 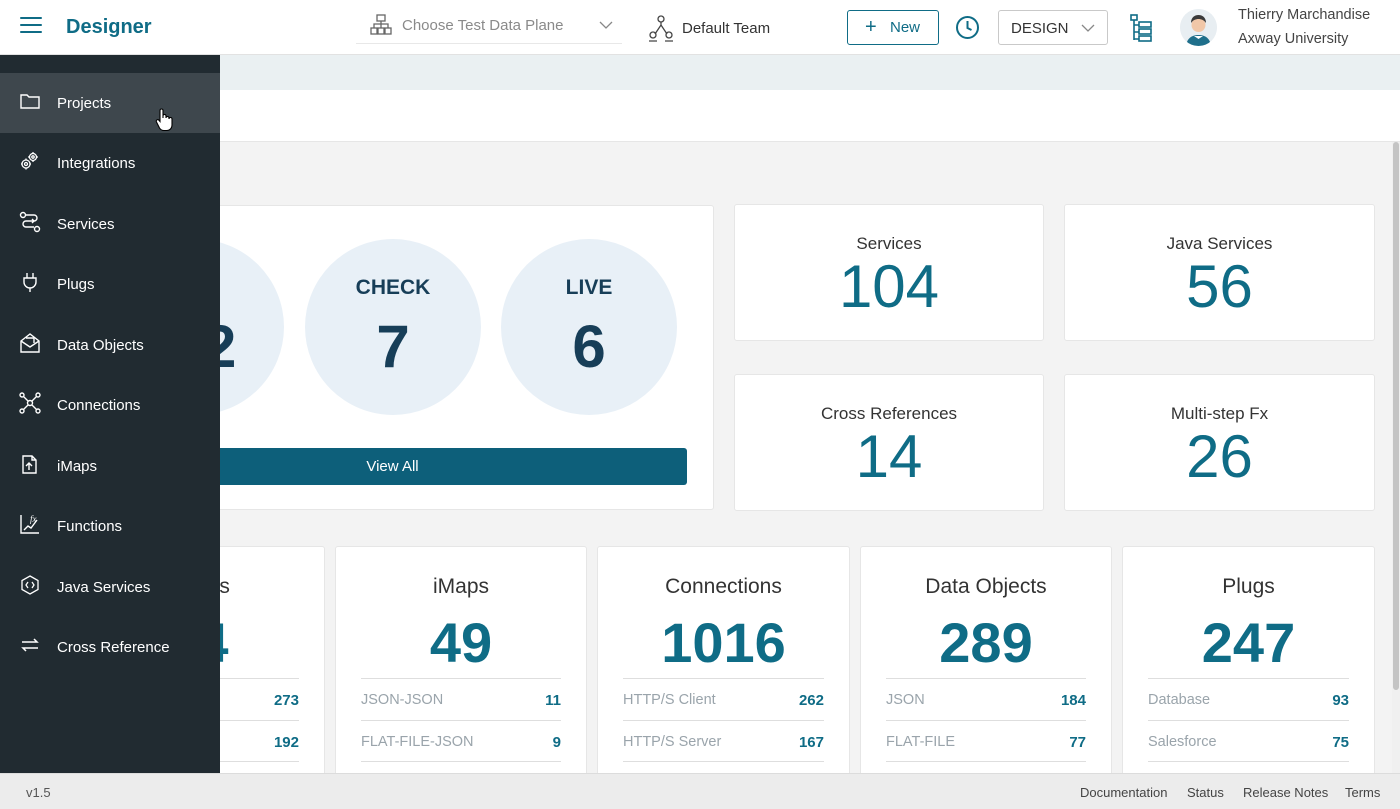 I want to click on stat-card-cross-references: Cross References 14, so click(x=889, y=442).